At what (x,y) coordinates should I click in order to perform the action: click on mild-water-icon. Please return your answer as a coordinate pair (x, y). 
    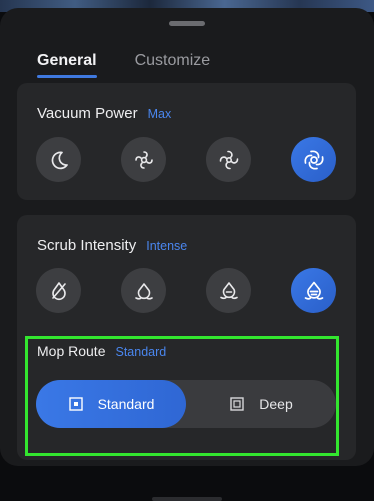
    Looking at the image, I should click on (143, 291).